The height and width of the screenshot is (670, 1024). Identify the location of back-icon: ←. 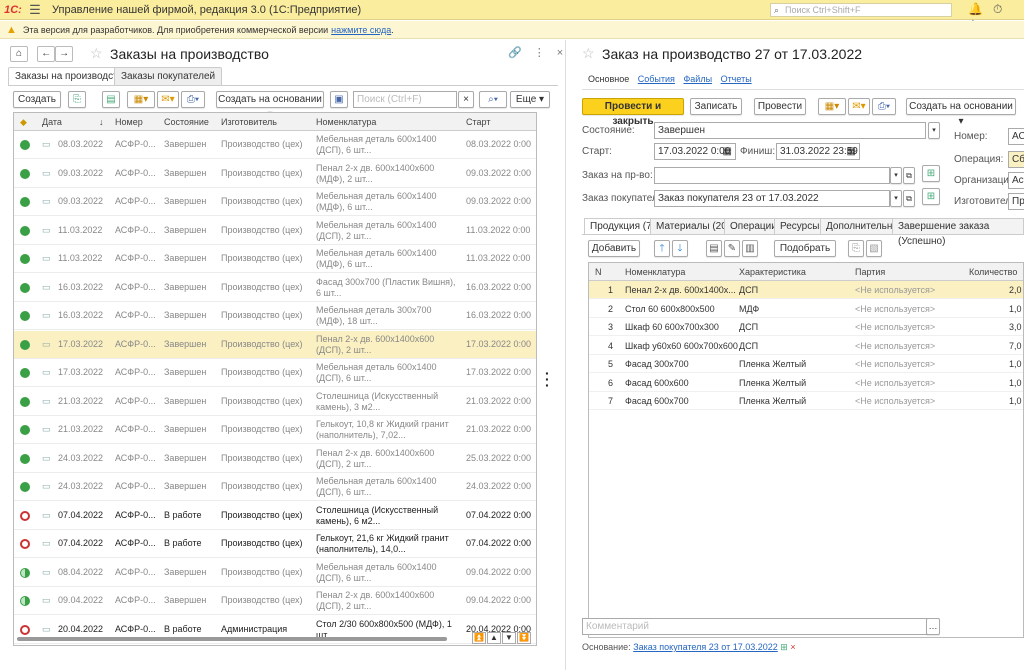
(46, 54).